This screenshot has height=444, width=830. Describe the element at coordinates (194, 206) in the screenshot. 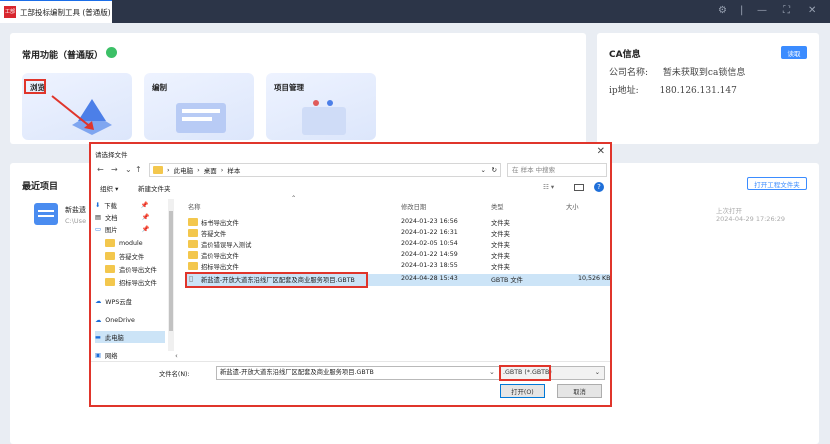

I see `col-name: 名称` at that location.